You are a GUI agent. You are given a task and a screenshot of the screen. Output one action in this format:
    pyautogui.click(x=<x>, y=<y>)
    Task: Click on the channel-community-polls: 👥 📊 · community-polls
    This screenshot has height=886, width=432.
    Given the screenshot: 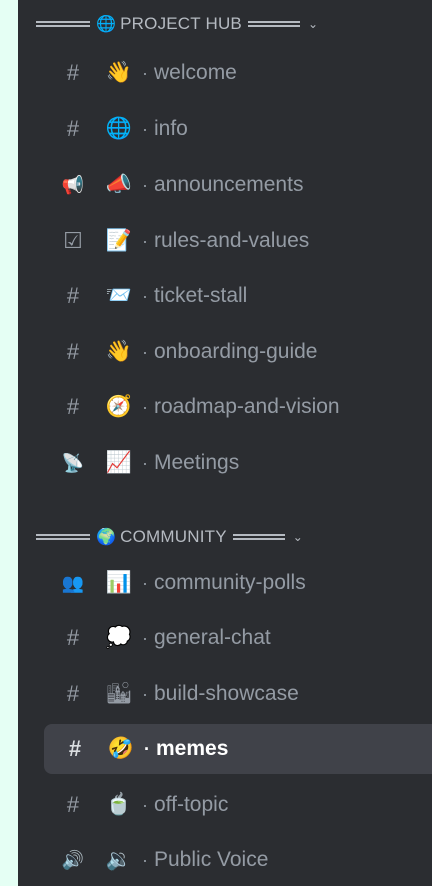 What is the action you would take?
    pyautogui.click(x=237, y=583)
    